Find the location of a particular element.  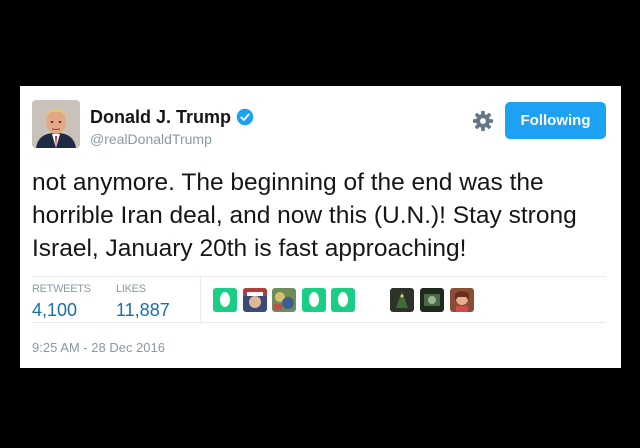

avatar-portrait-icon is located at coordinates (56, 124).